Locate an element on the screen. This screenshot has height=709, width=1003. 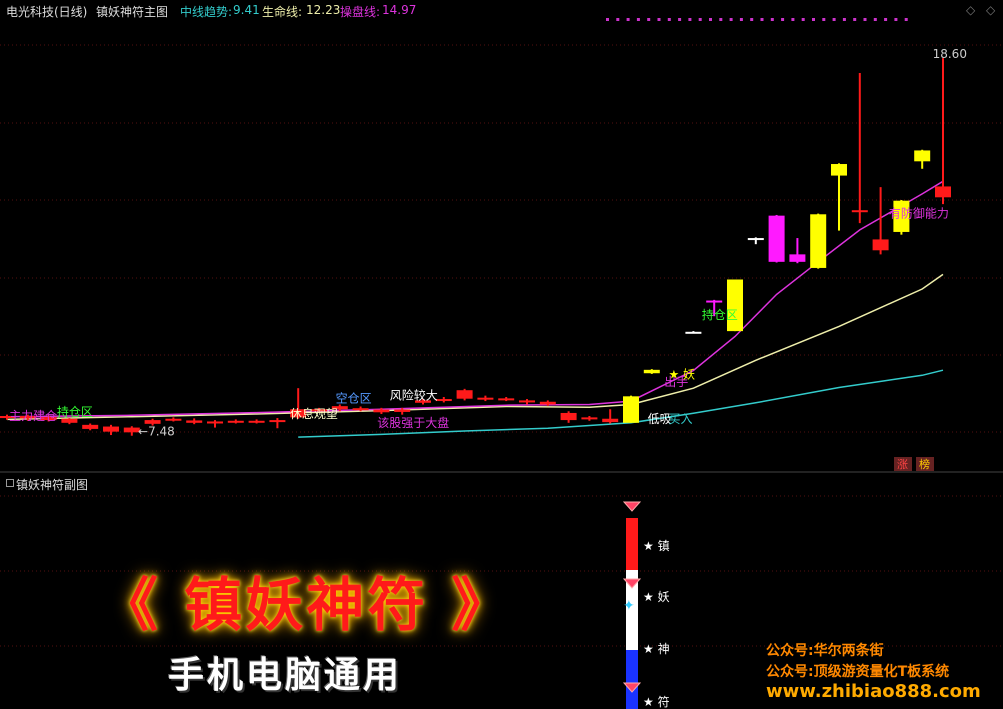
badge: 涨 is located at coordinates (903, 464).